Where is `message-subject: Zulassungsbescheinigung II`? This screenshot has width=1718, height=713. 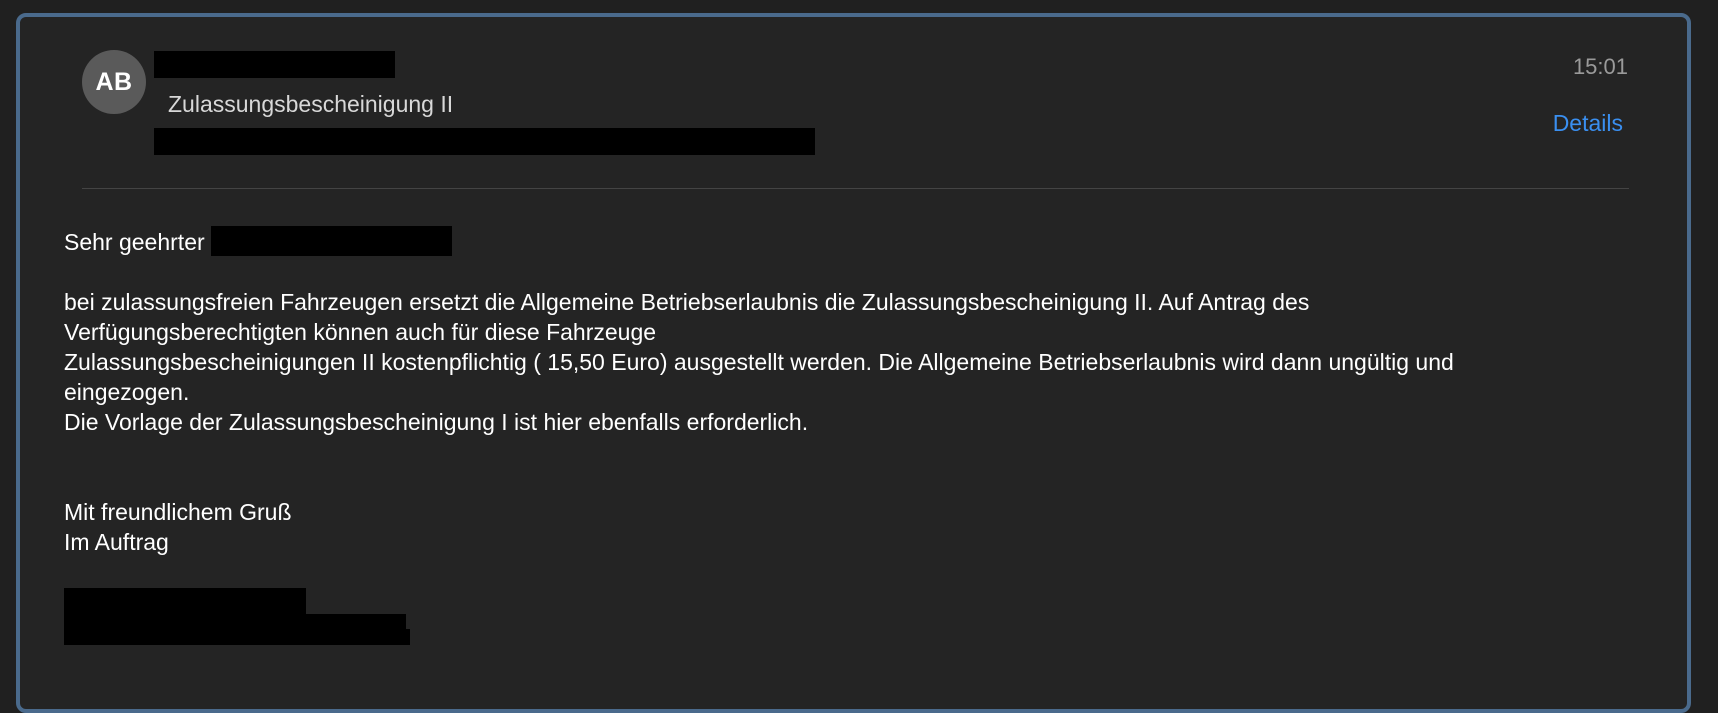 message-subject: Zulassungsbescheinigung II is located at coordinates (311, 104).